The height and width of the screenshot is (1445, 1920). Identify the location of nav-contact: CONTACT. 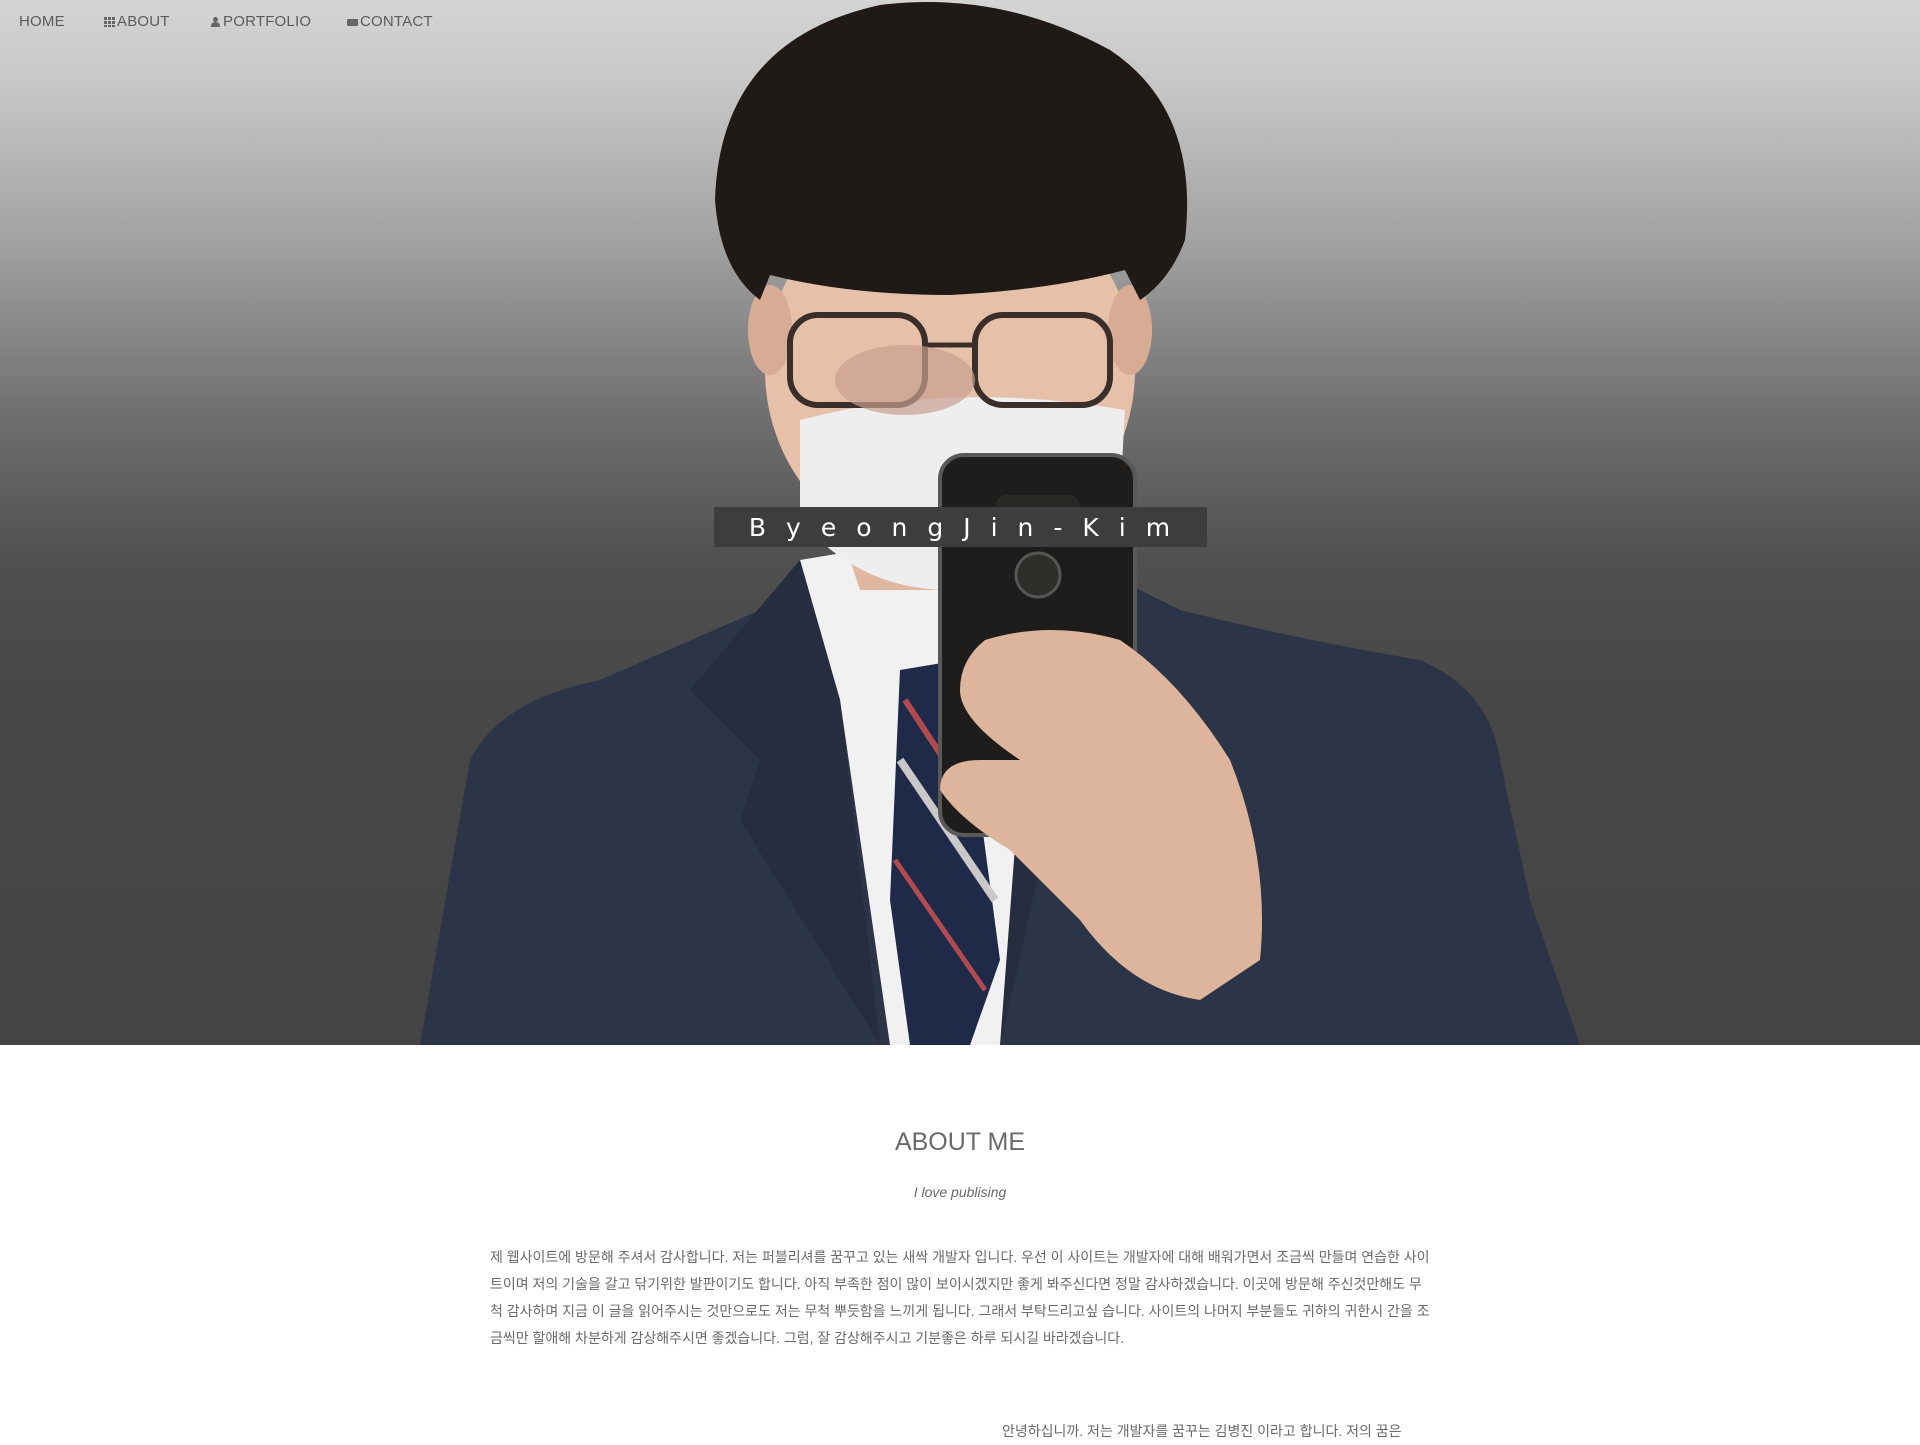
(390, 21).